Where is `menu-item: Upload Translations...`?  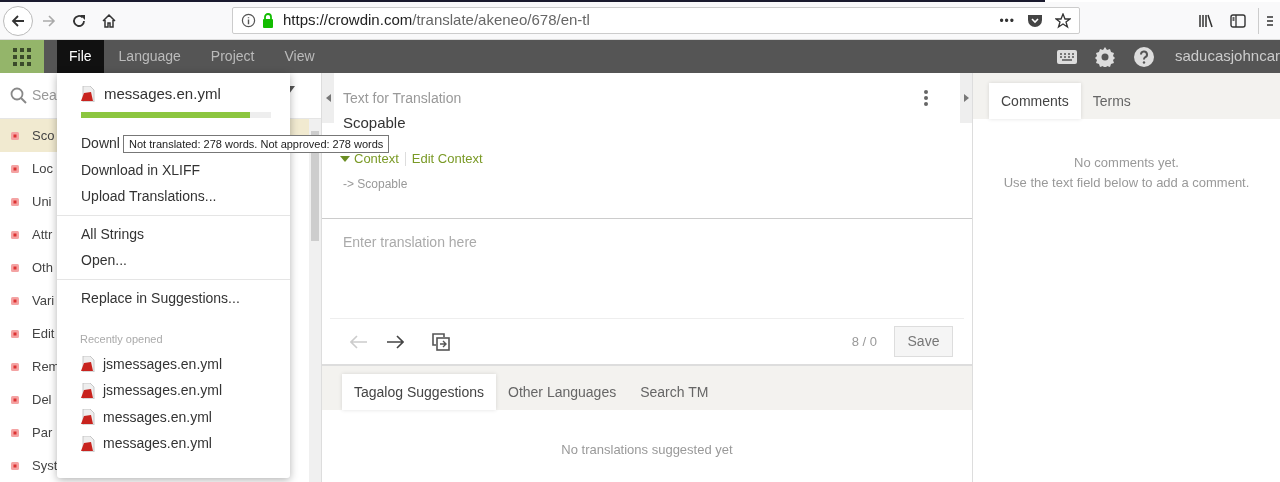
menu-item: Upload Translations... is located at coordinates (173, 196).